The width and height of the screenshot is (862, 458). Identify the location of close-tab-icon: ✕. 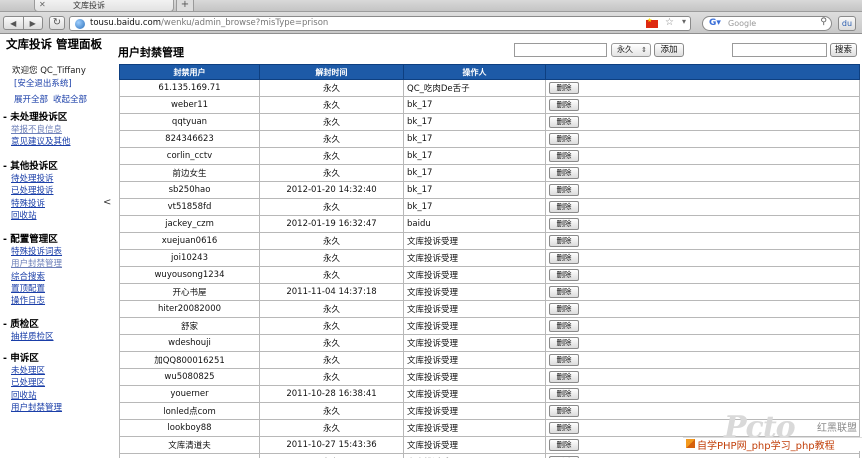
(42, 4).